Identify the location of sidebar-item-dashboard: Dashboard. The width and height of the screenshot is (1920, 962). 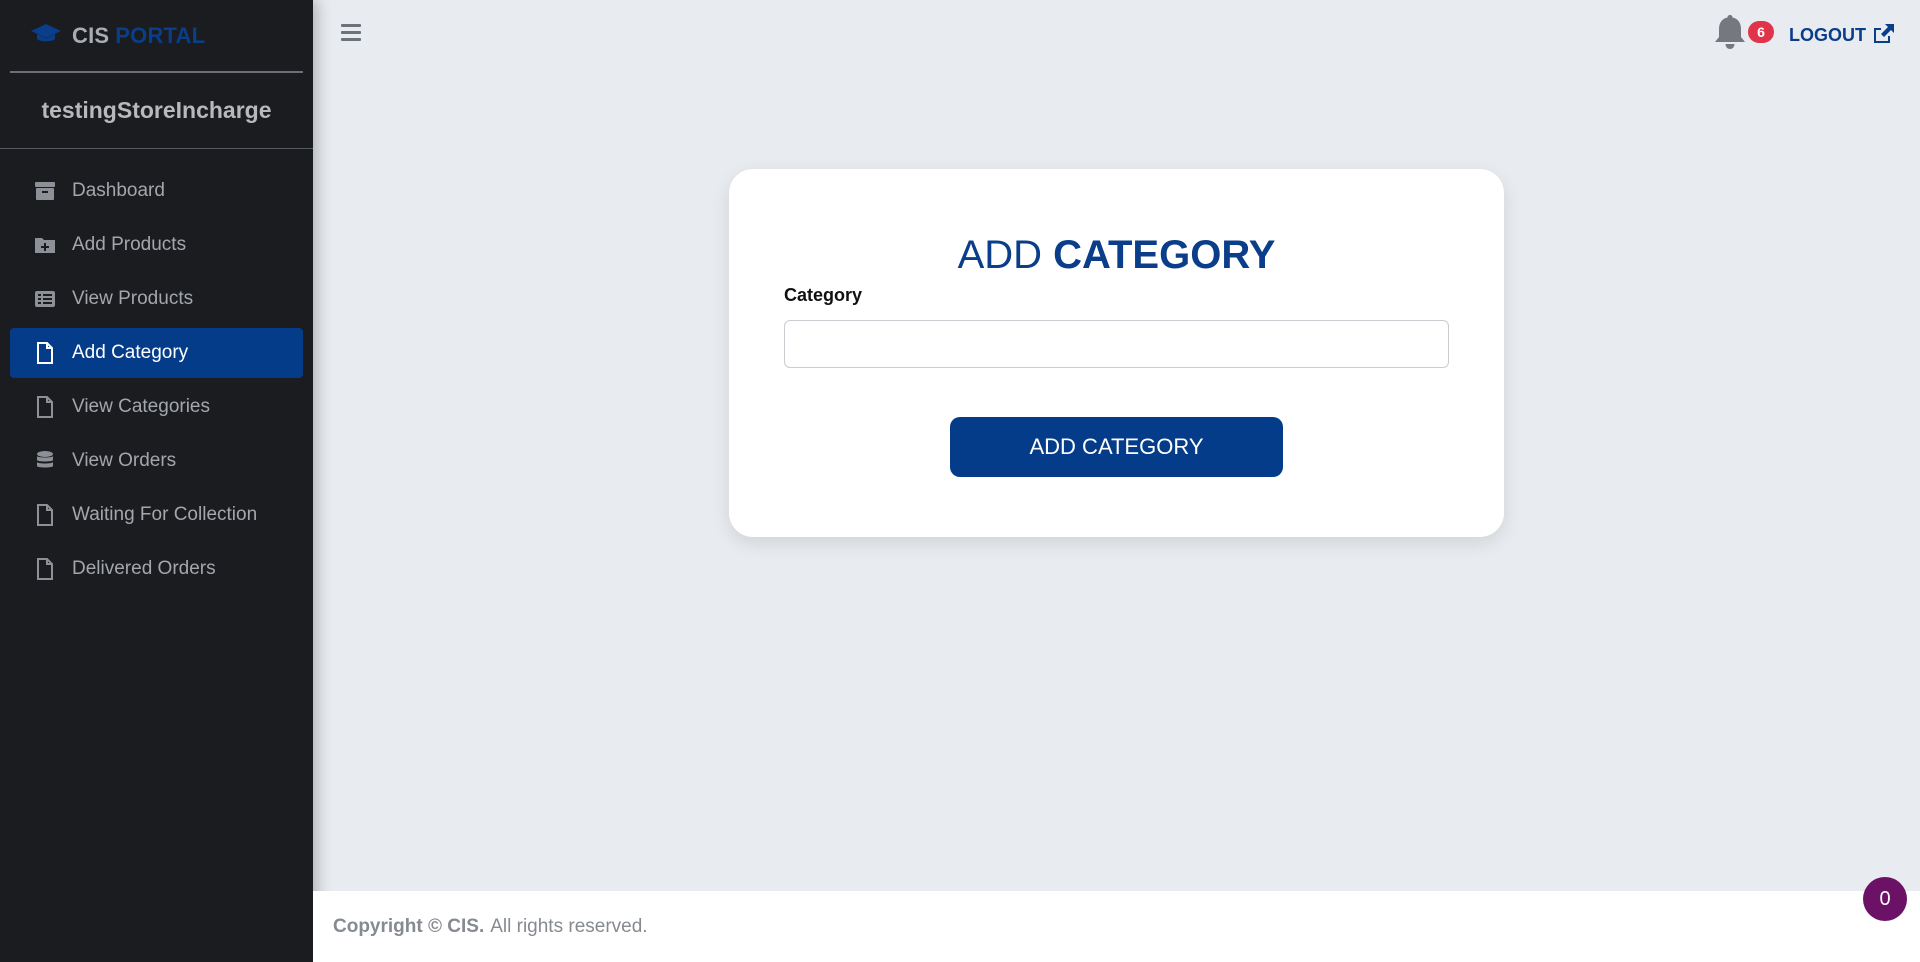
(156, 191).